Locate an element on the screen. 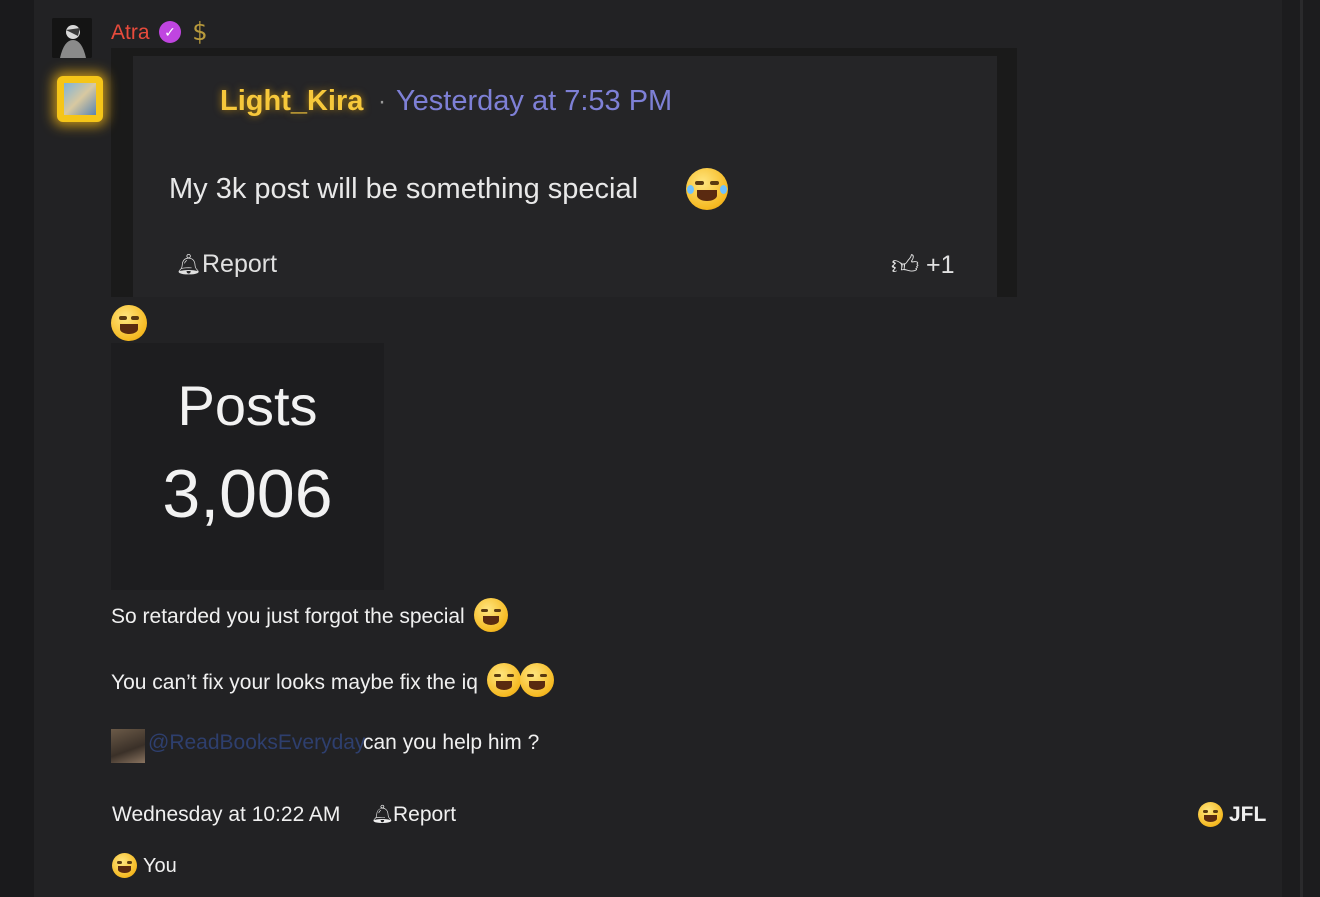 This screenshot has height=897, width=1320. thumbs-up-icon: 👍︎ is located at coordinates (905, 266).